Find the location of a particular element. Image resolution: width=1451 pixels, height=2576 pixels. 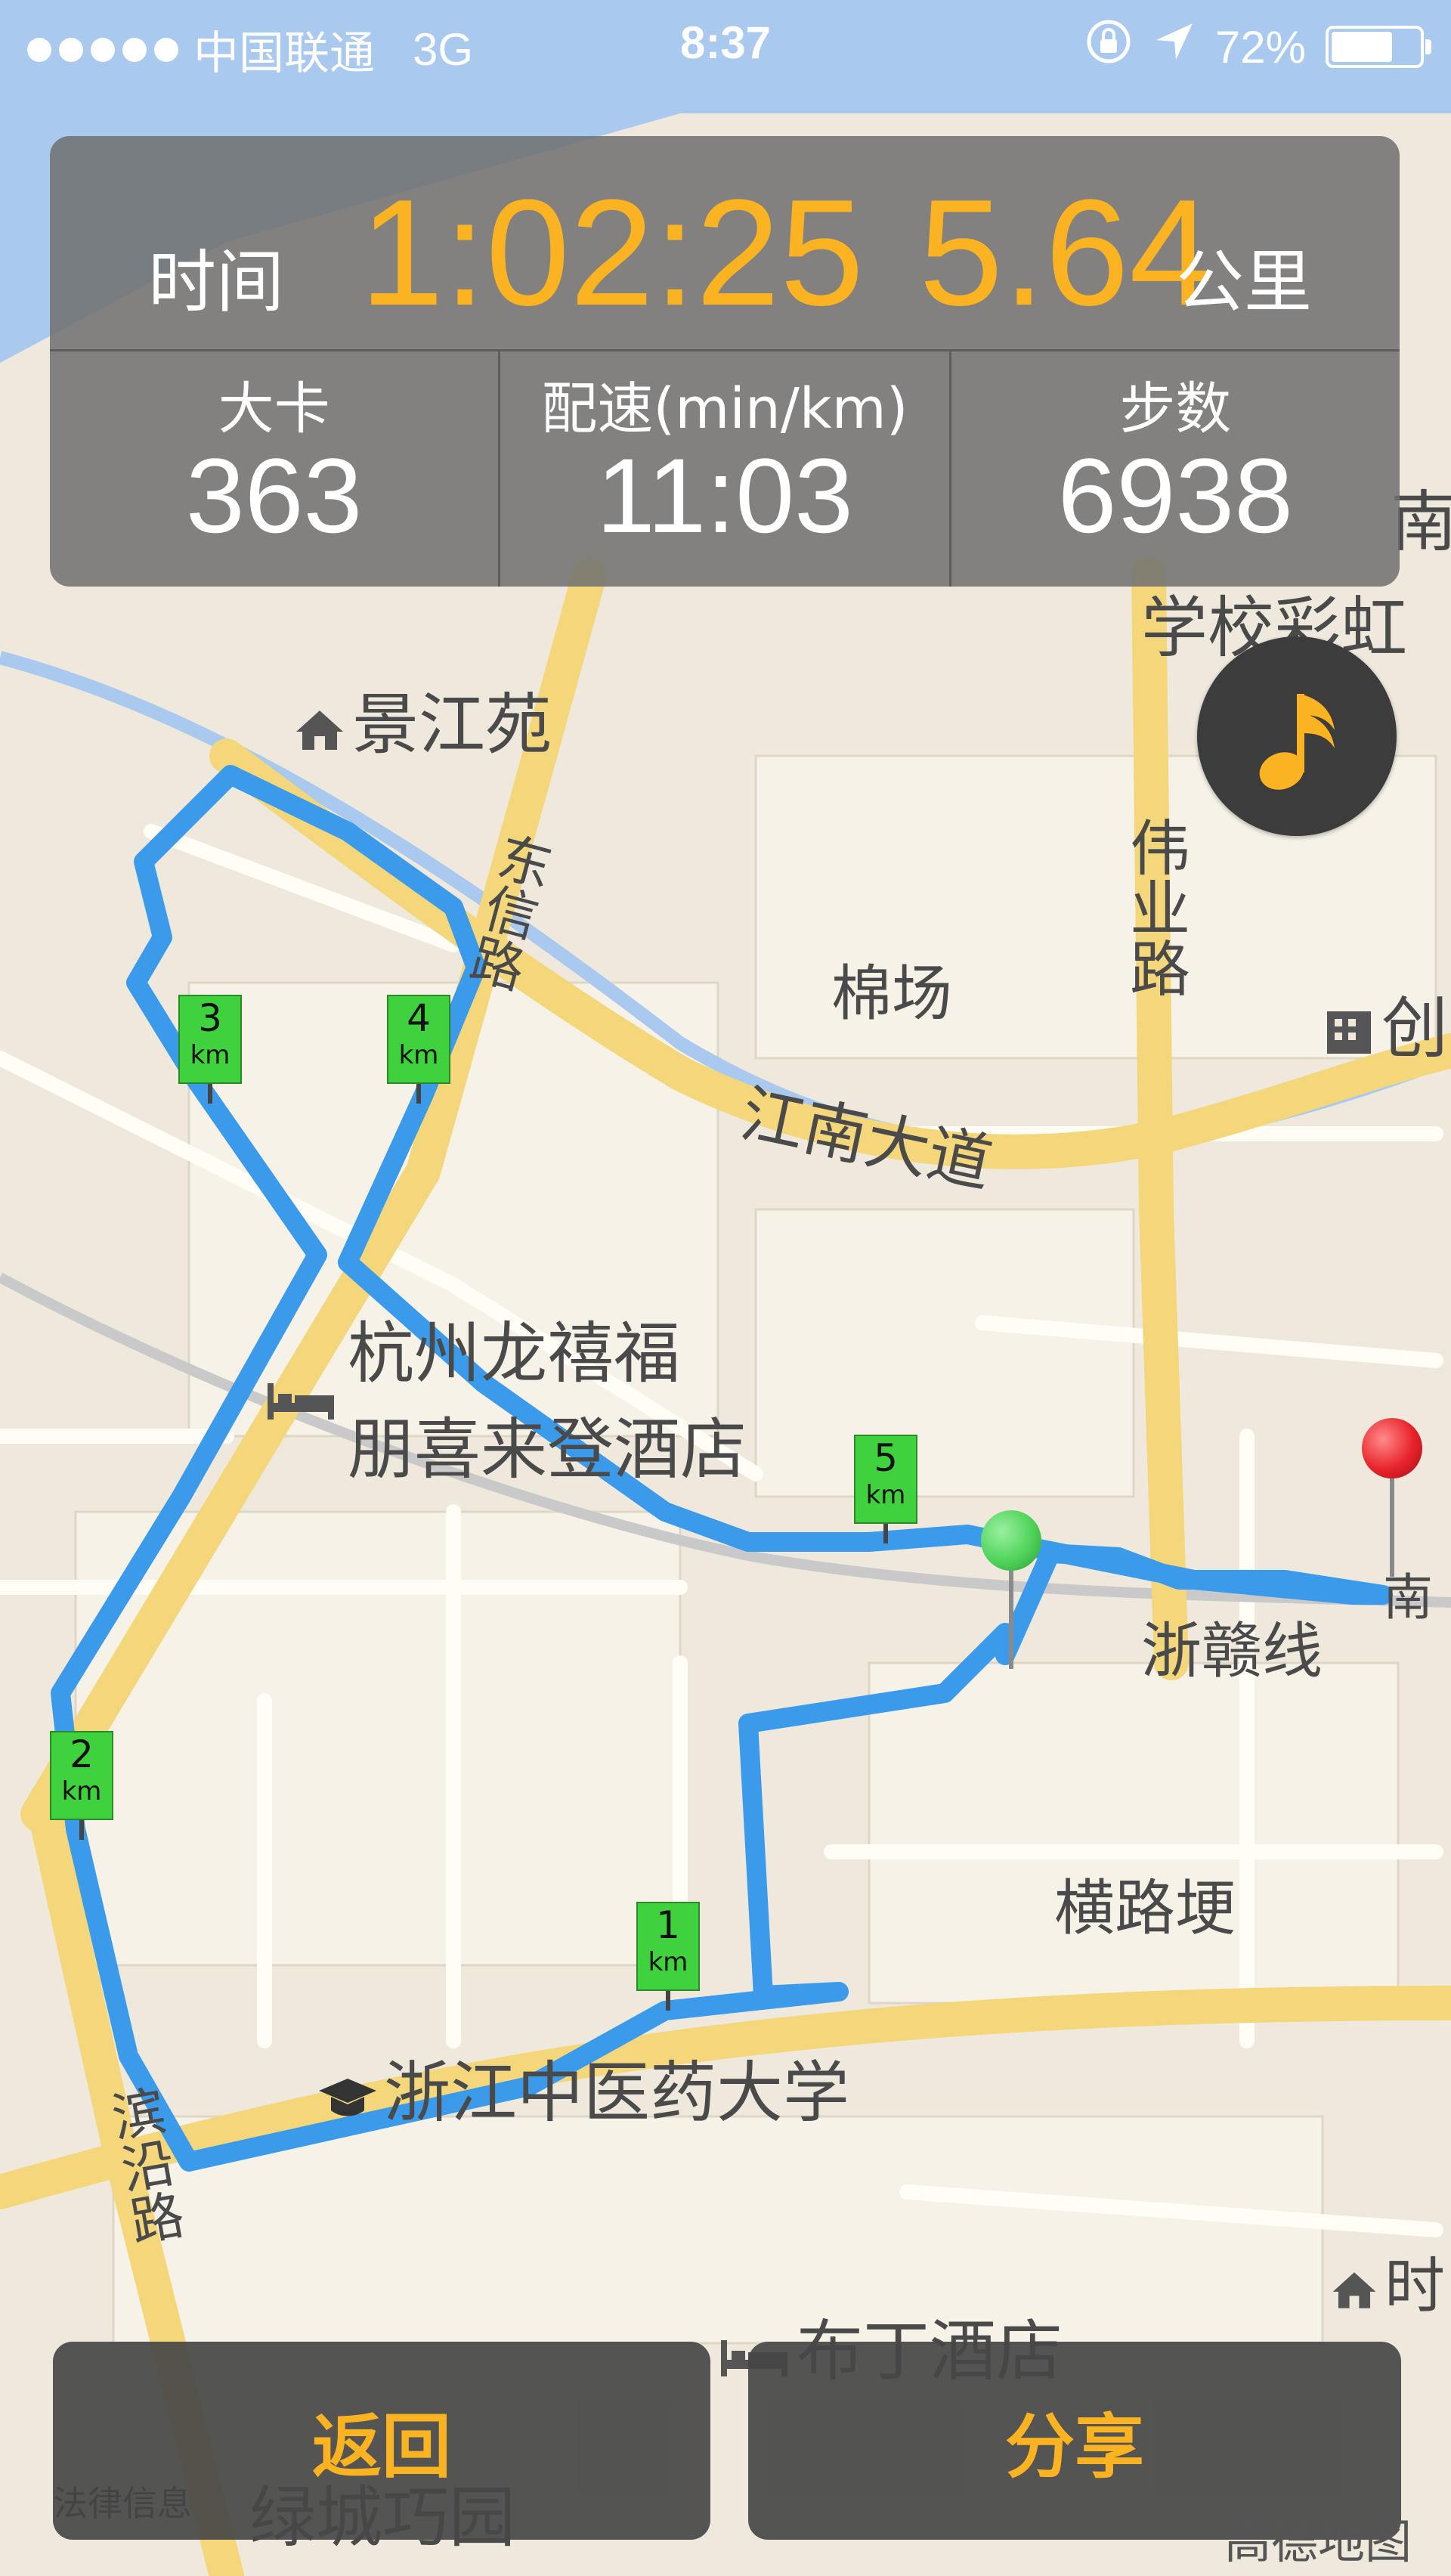

map-label-shi: 时 is located at coordinates (1388, 2281).